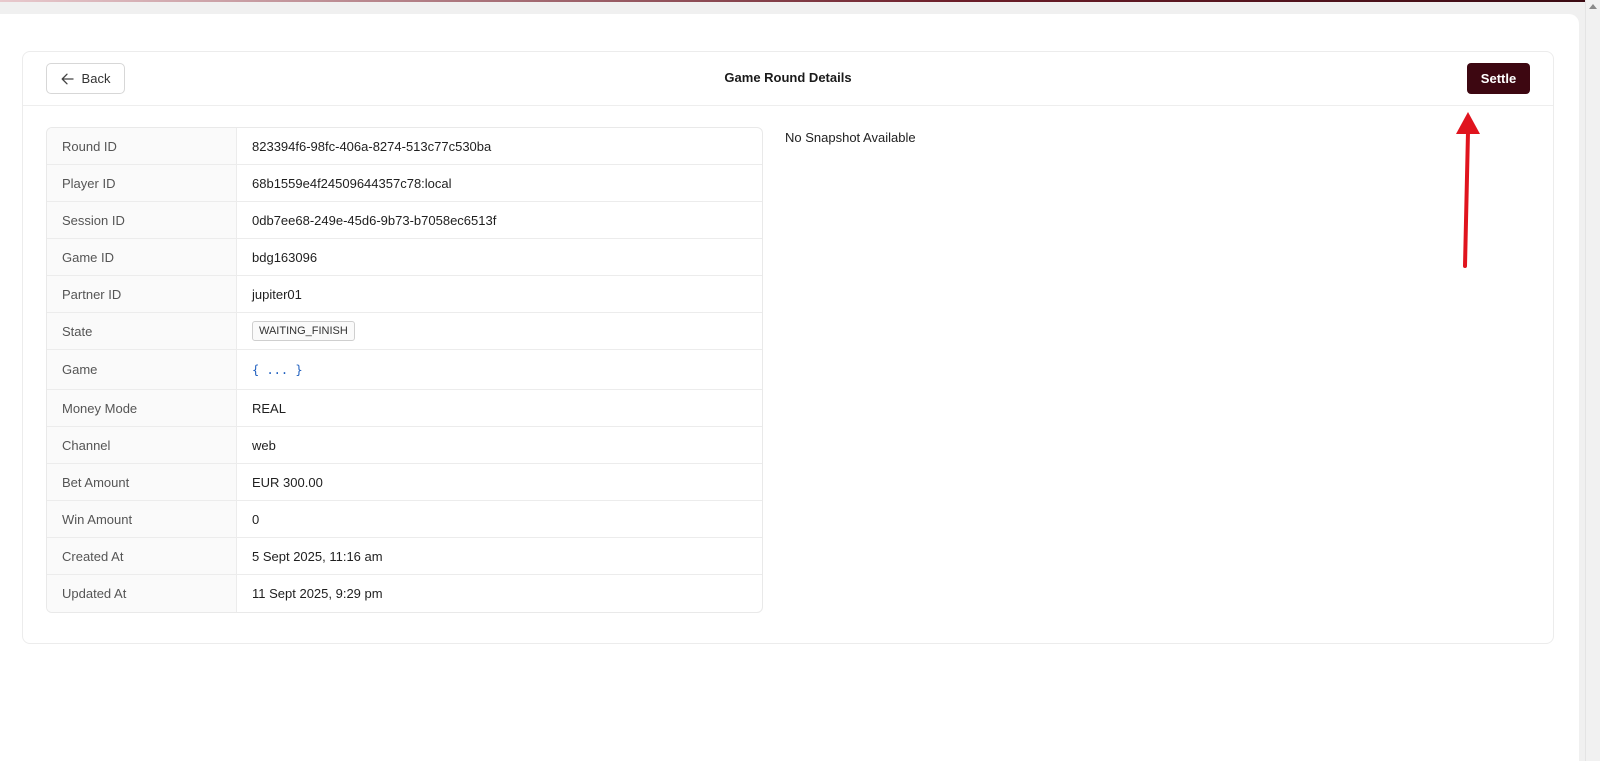 Image resolution: width=1600 pixels, height=761 pixels. Describe the element at coordinates (142, 183) in the screenshot. I see `row-label-player-id: Player ID` at that location.